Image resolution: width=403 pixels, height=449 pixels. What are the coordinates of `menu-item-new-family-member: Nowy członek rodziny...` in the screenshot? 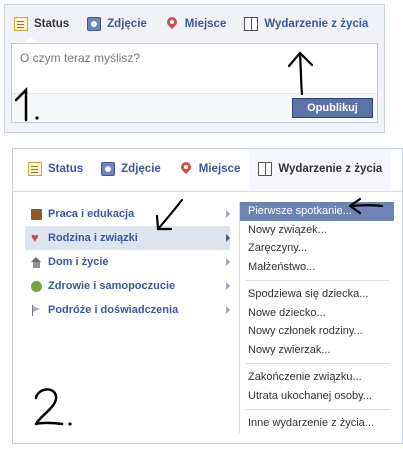 It's located at (317, 331).